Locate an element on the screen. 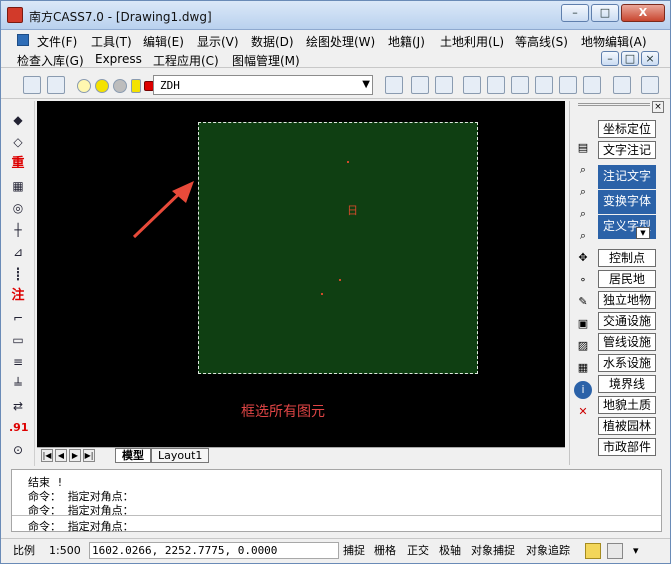 The image size is (671, 564). first-tab-button: |◀ is located at coordinates (47, 455).